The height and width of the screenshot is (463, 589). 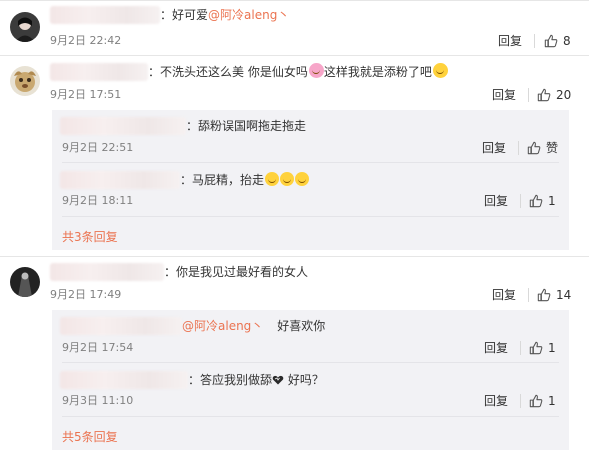 I want to click on reply-text: @阿冷aleng丶 好喜欢你, so click(x=254, y=326).